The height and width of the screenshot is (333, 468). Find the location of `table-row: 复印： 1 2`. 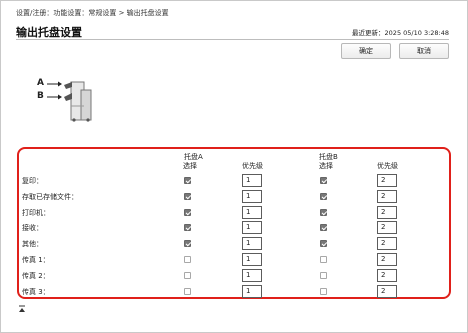

table-row: 复印： 1 2 is located at coordinates (234, 181).